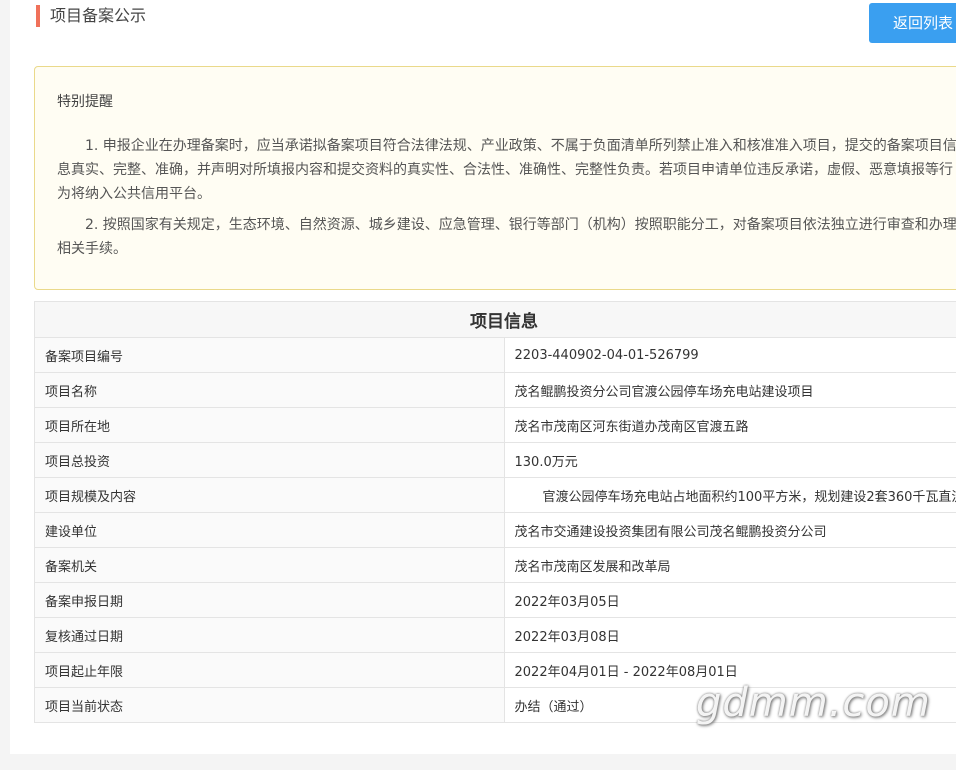 This screenshot has height=770, width=956. What do you see at coordinates (729, 530) in the screenshot?
I see `row-value: 茂名市交通建设投资集团有限公司茂名鲲鹏投资分公司` at bounding box center [729, 530].